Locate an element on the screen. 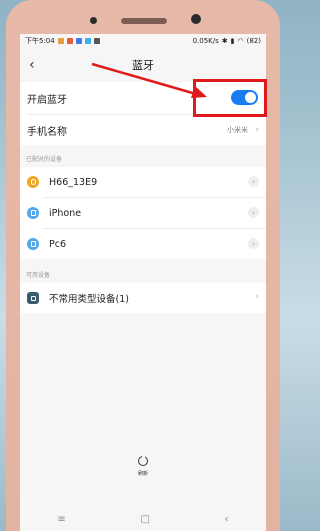 The width and height of the screenshot is (320, 531). annotation-arrow is located at coordinates (149, 80).